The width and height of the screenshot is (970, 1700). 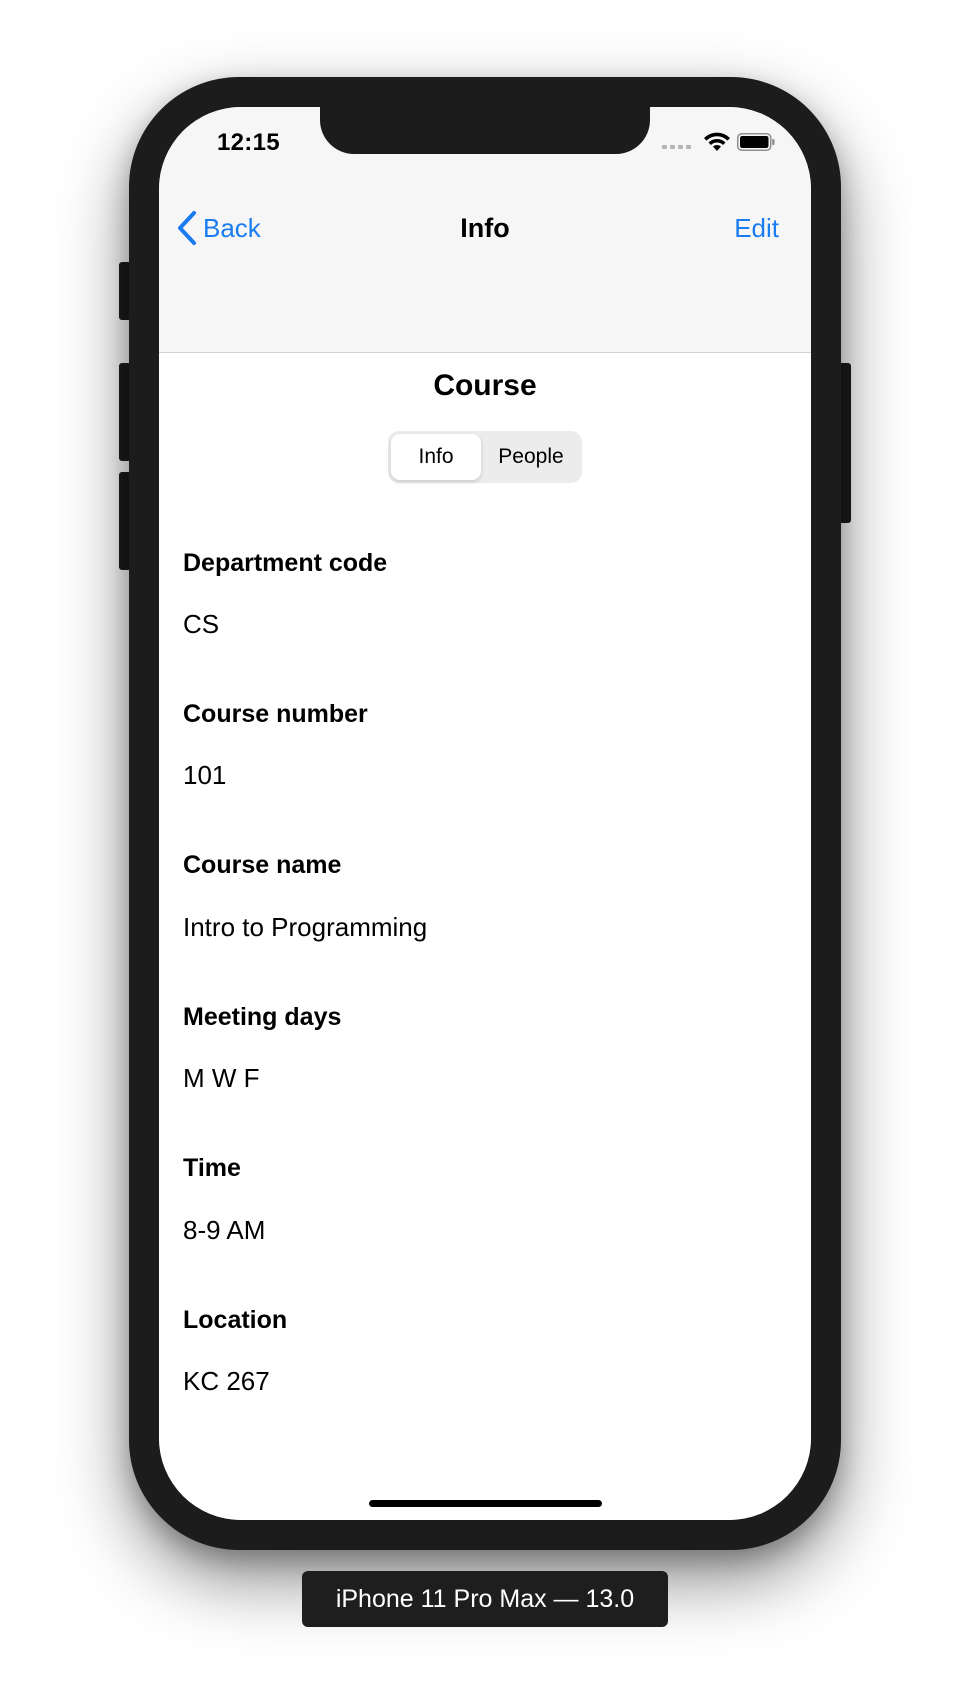 I want to click on page-title: Course, so click(x=485, y=385).